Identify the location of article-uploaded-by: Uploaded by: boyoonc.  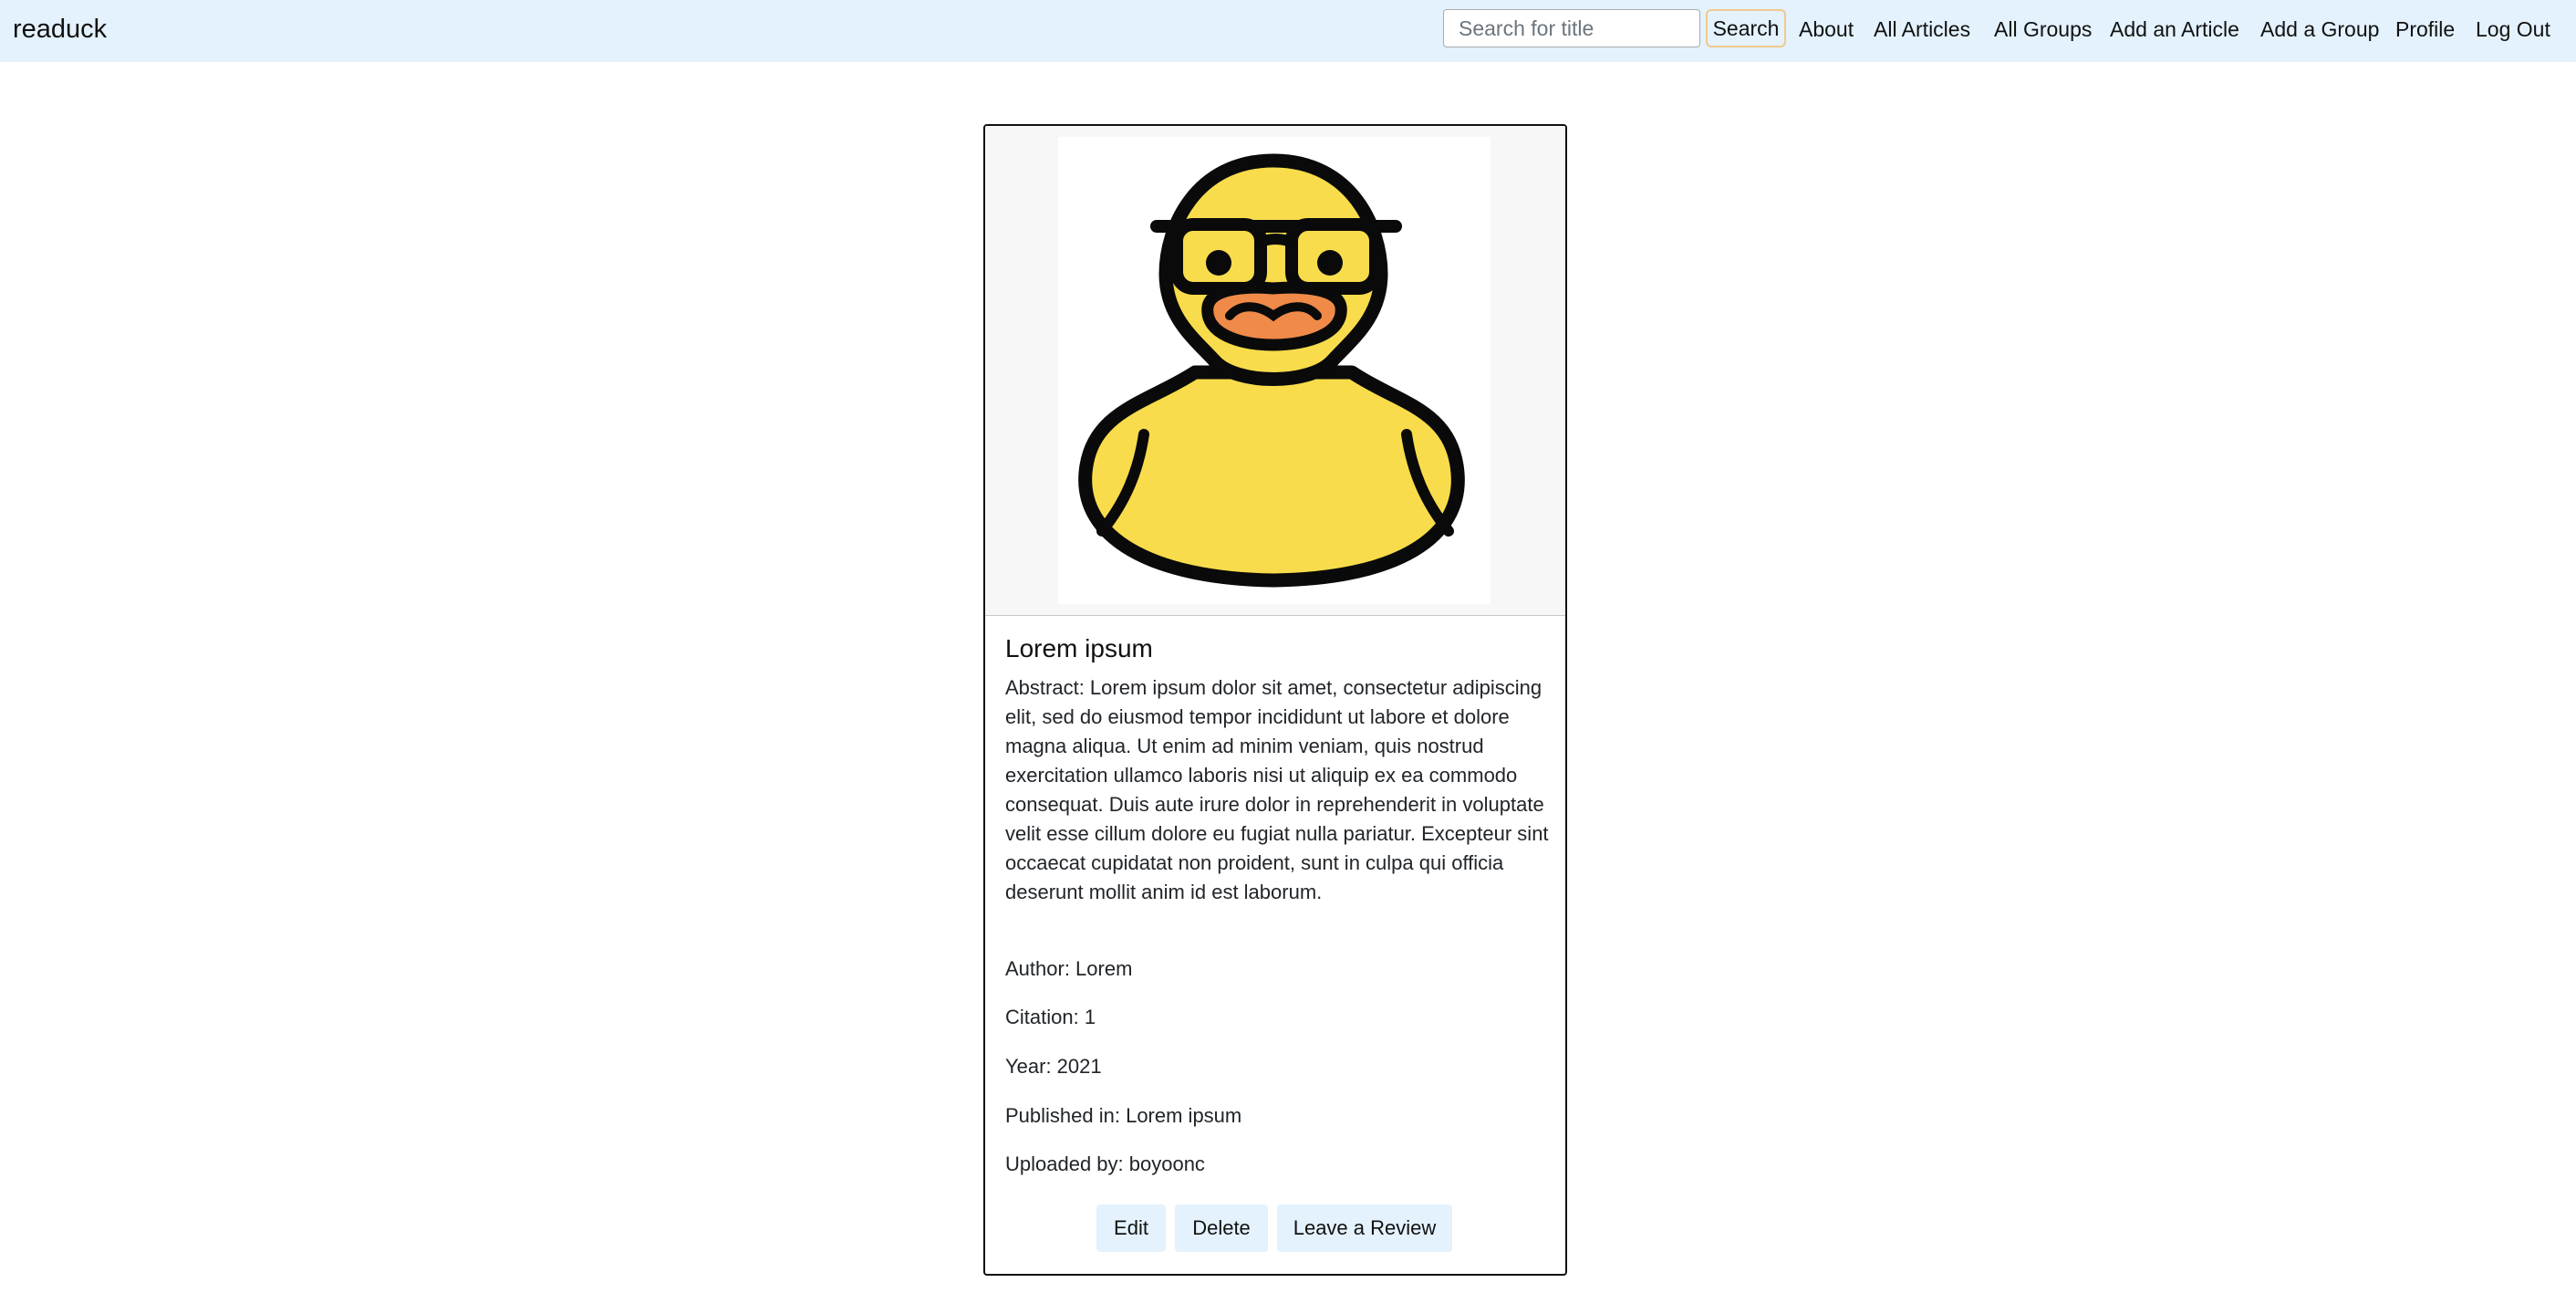
(1105, 1163).